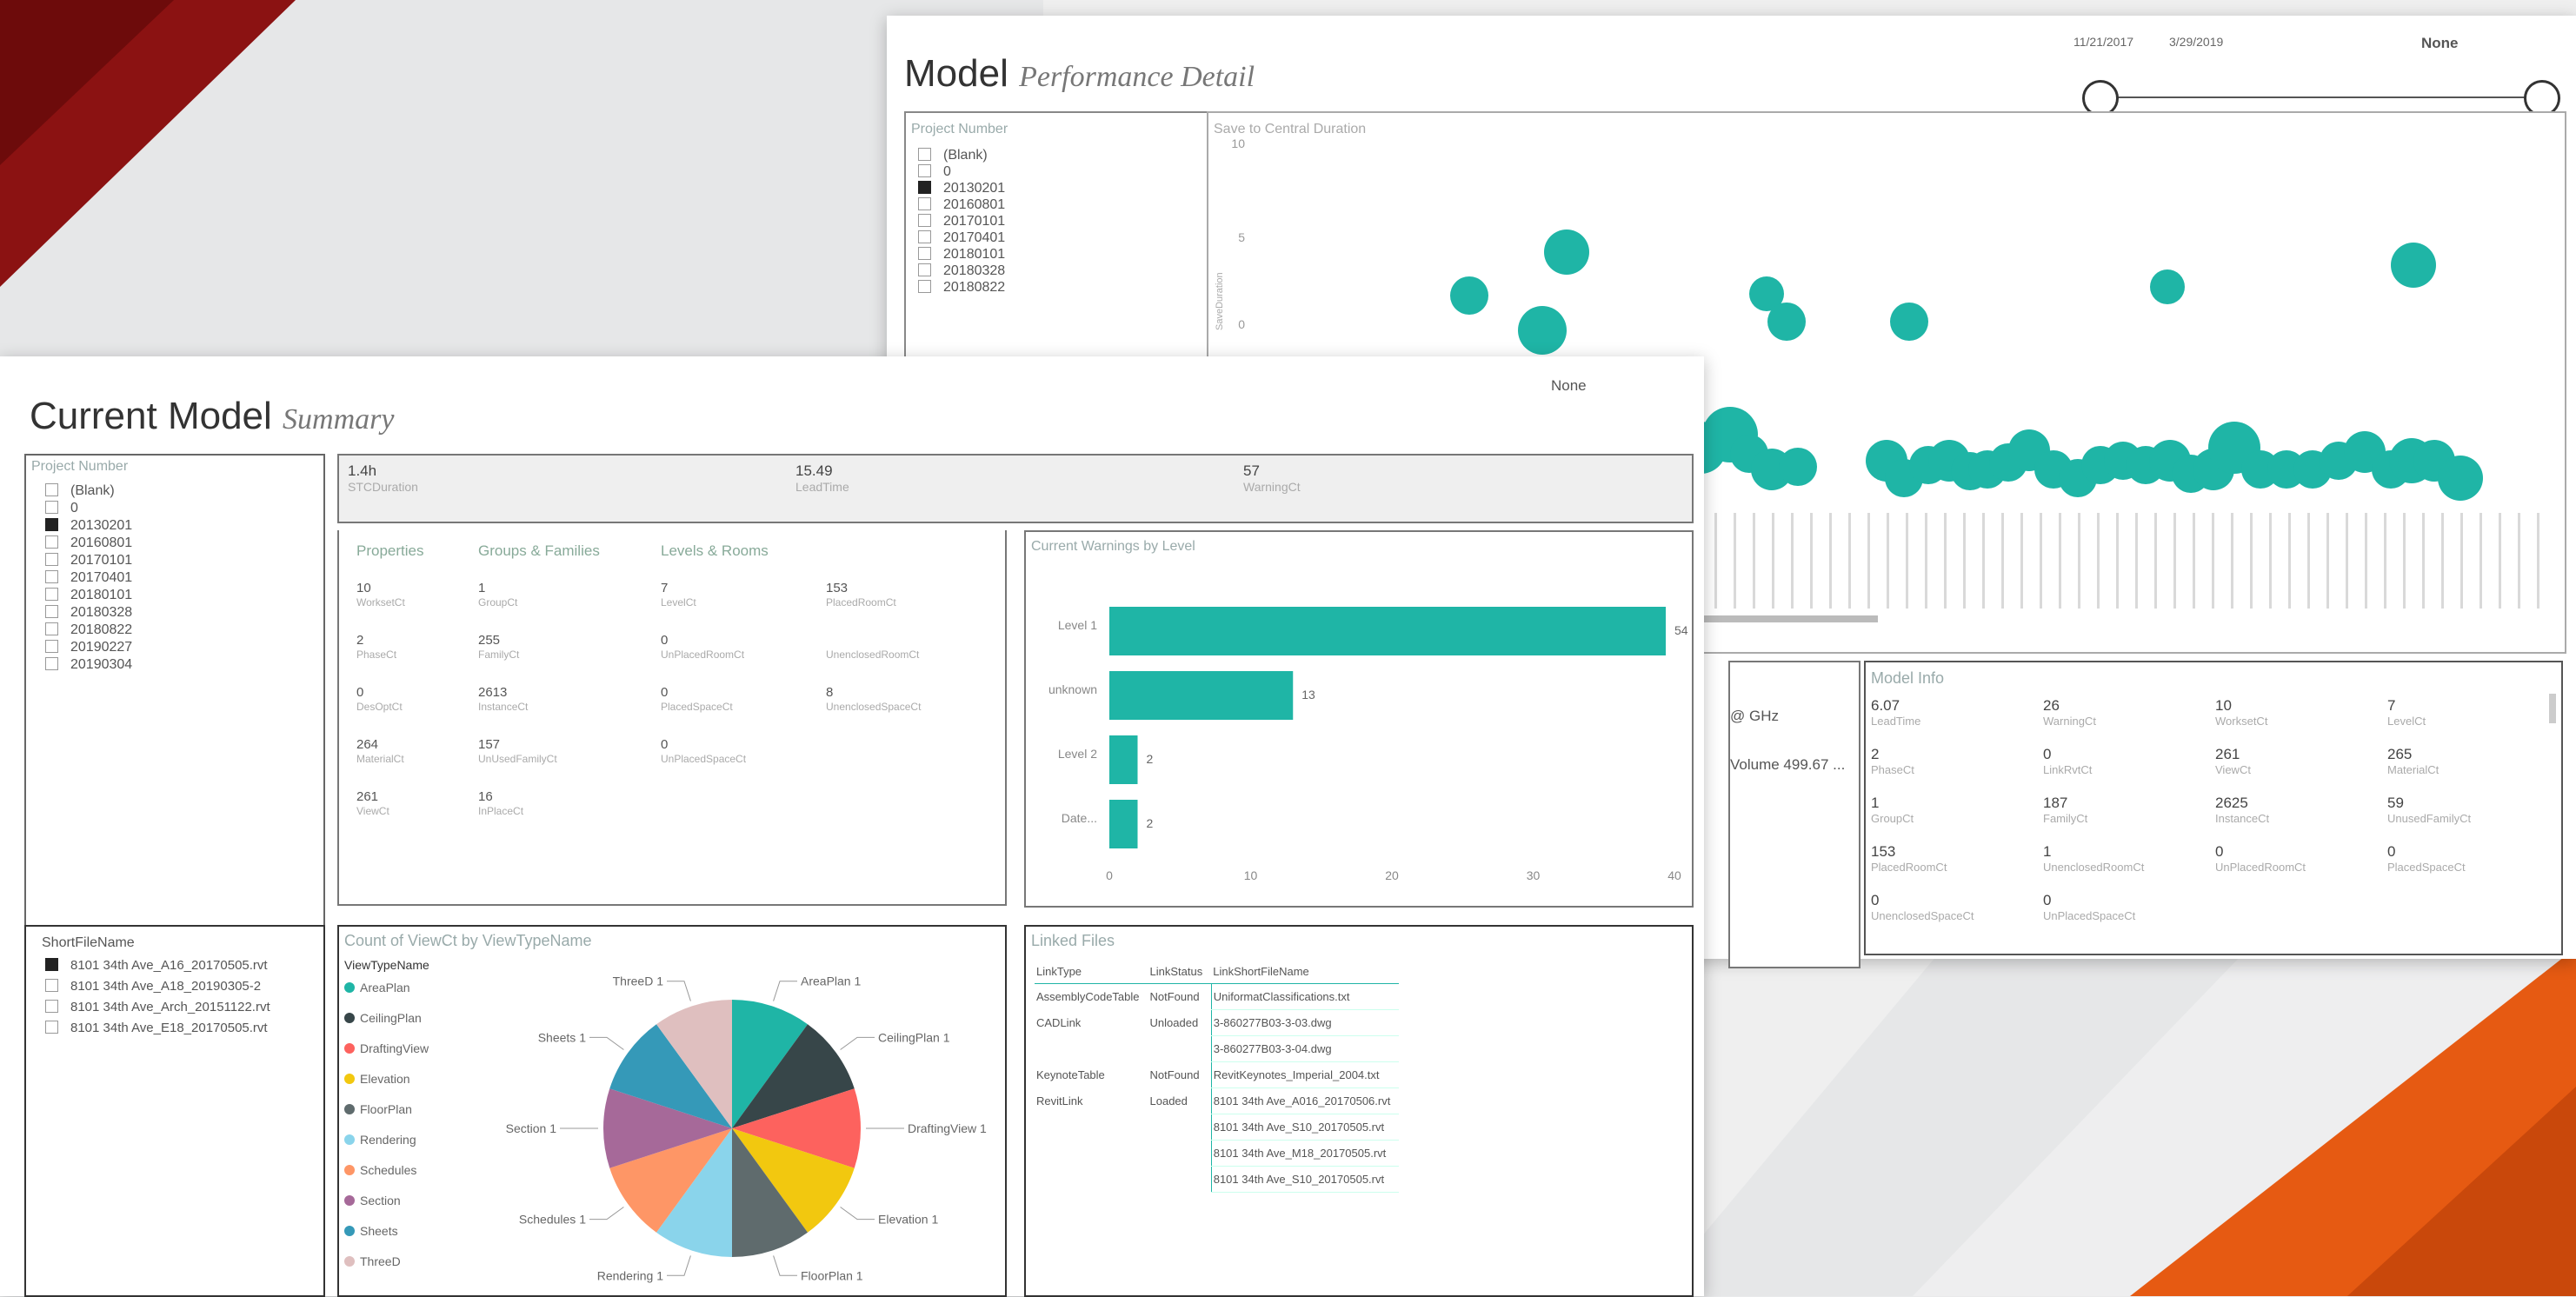 This screenshot has width=2576, height=1297. Describe the element at coordinates (2047, 900) in the screenshot. I see `model-info-value: 0` at that location.